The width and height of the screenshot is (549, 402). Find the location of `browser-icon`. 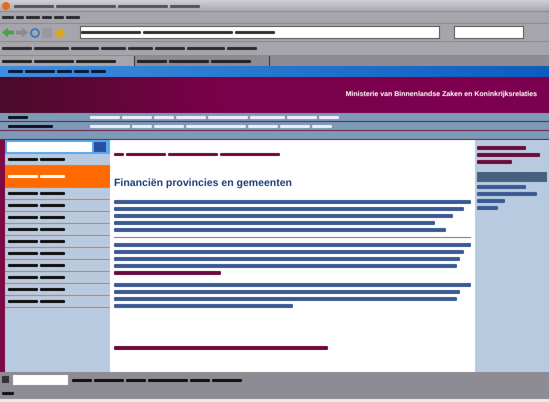

browser-icon is located at coordinates (6, 6).